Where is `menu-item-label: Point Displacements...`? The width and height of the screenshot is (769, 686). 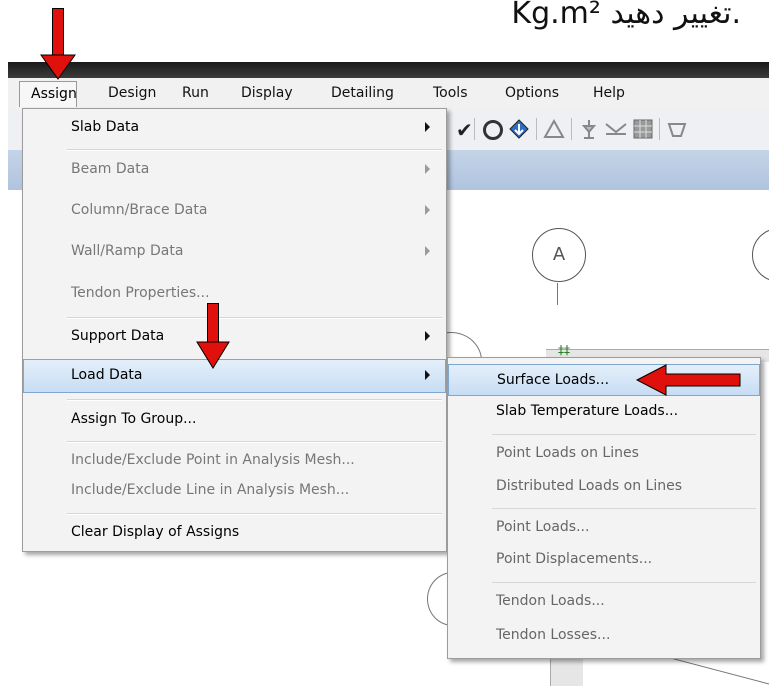 menu-item-label: Point Displacements... is located at coordinates (574, 559).